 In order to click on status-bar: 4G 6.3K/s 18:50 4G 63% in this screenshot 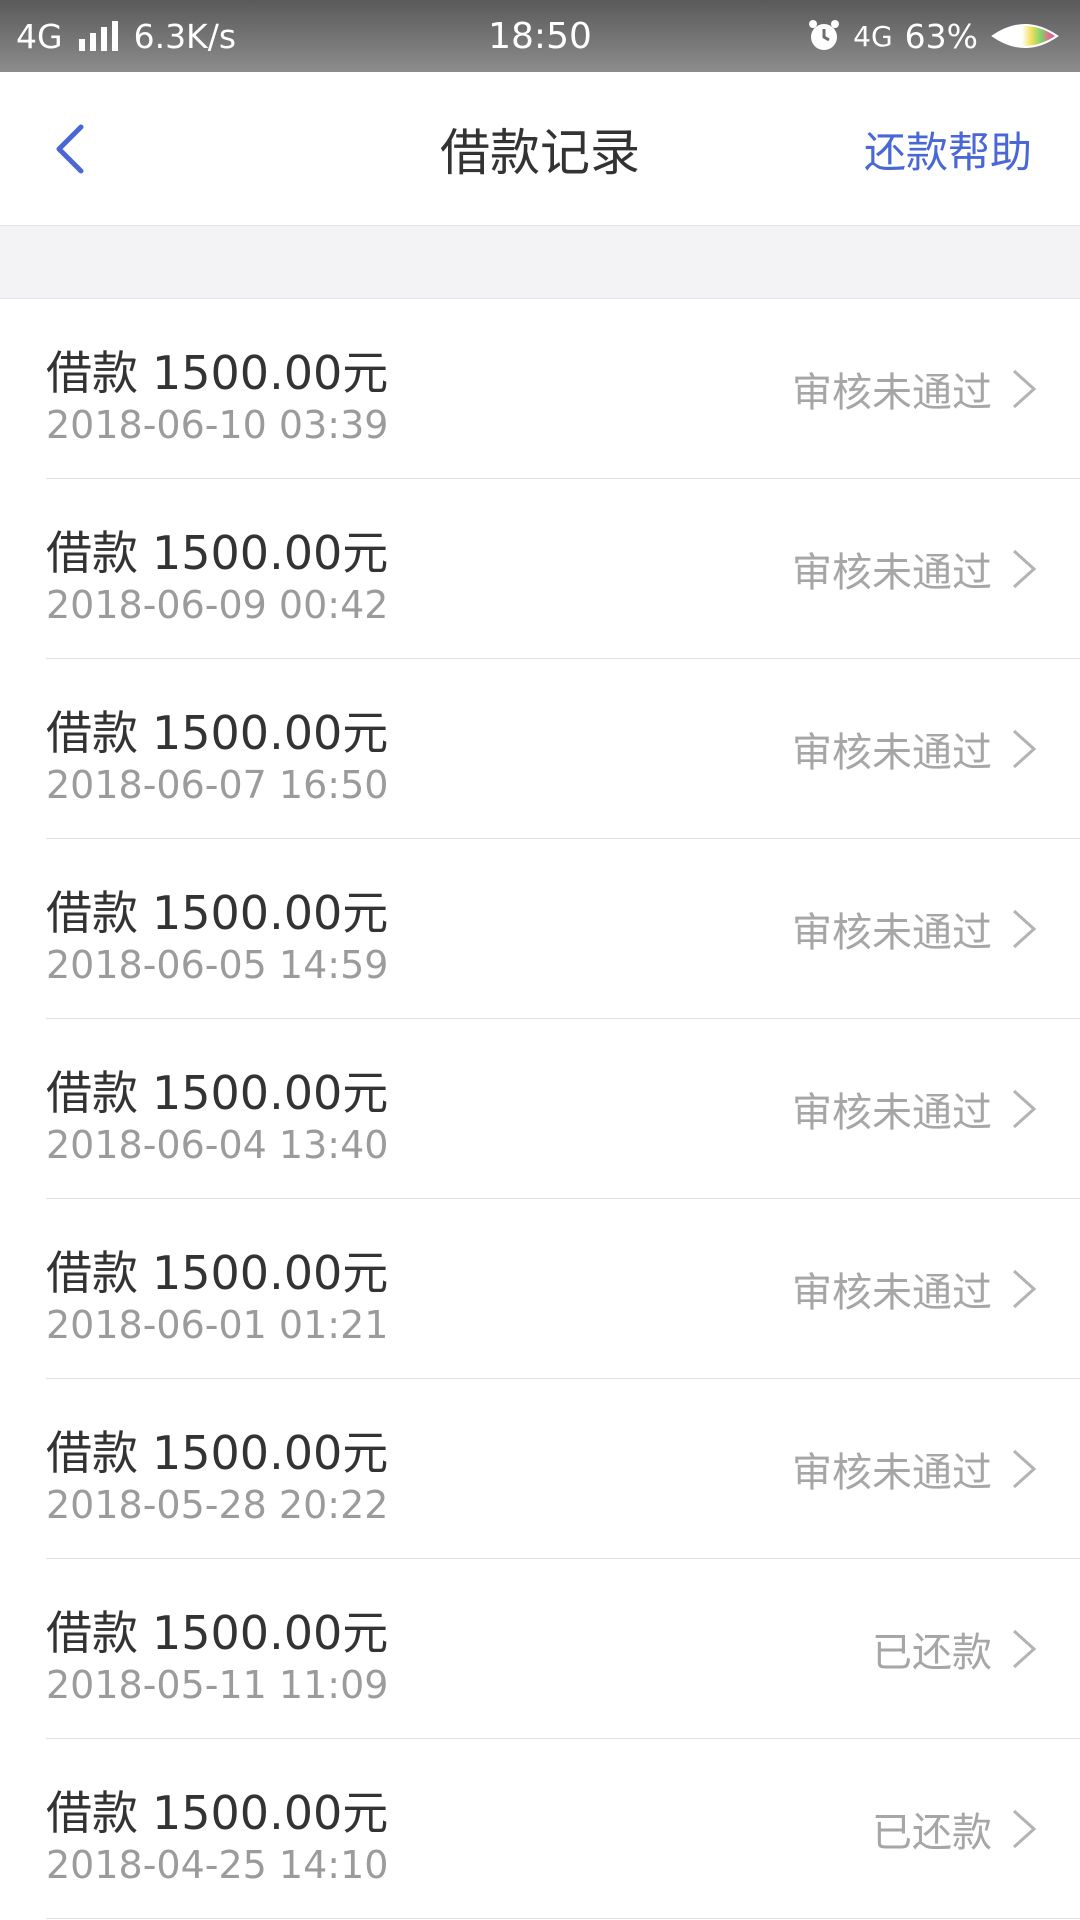, I will do `click(540, 36)`.